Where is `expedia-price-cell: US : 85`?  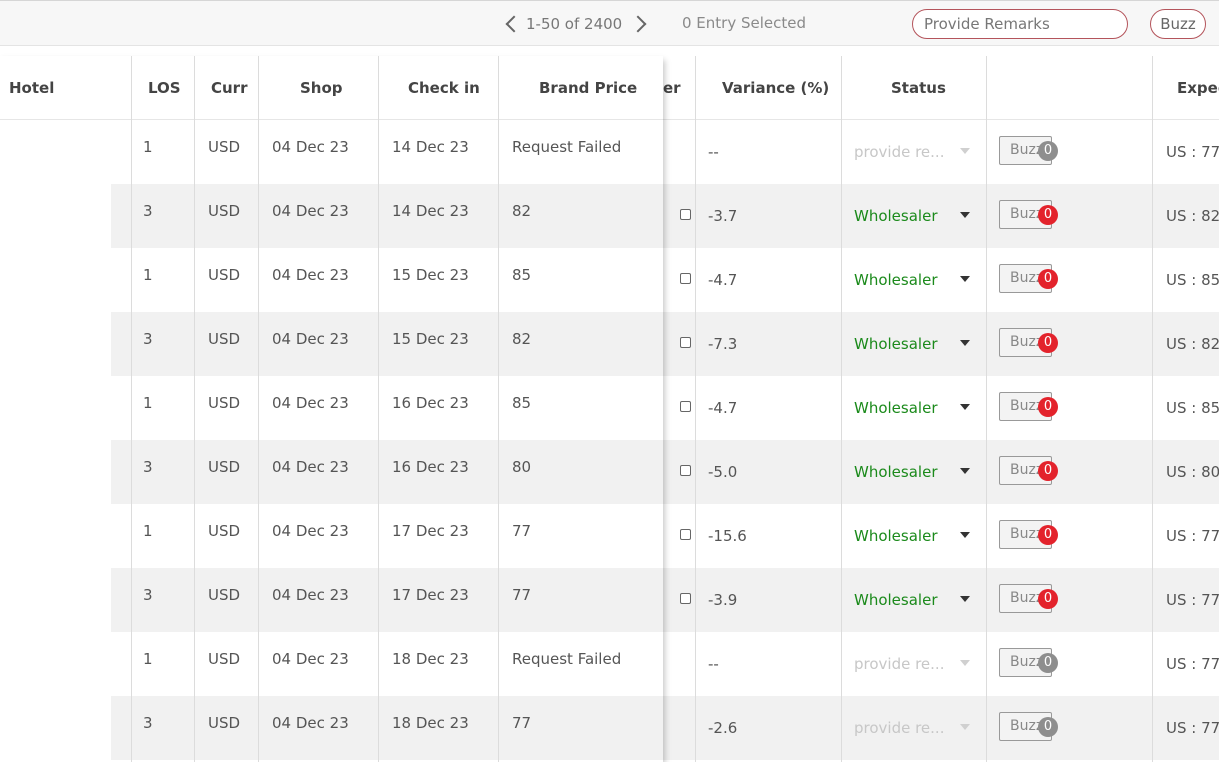
expedia-price-cell: US : 85 is located at coordinates (1192, 408).